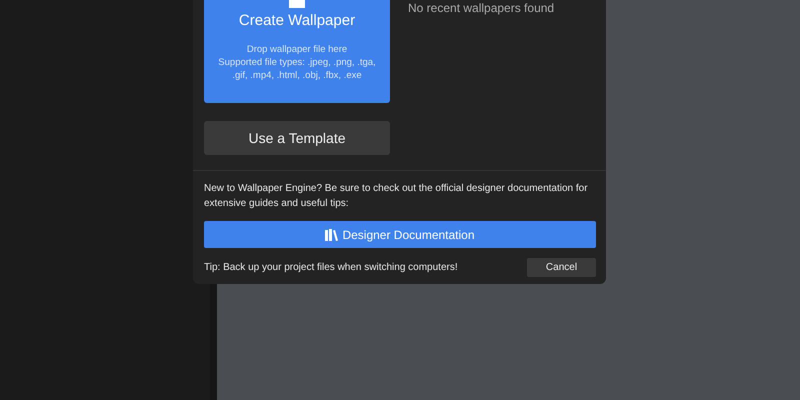  I want to click on file-types-text: Supported file types: .jpeg, .png, .tga, .gif, .mp4, .html, .obj, .fbx, .exe, so click(297, 69).